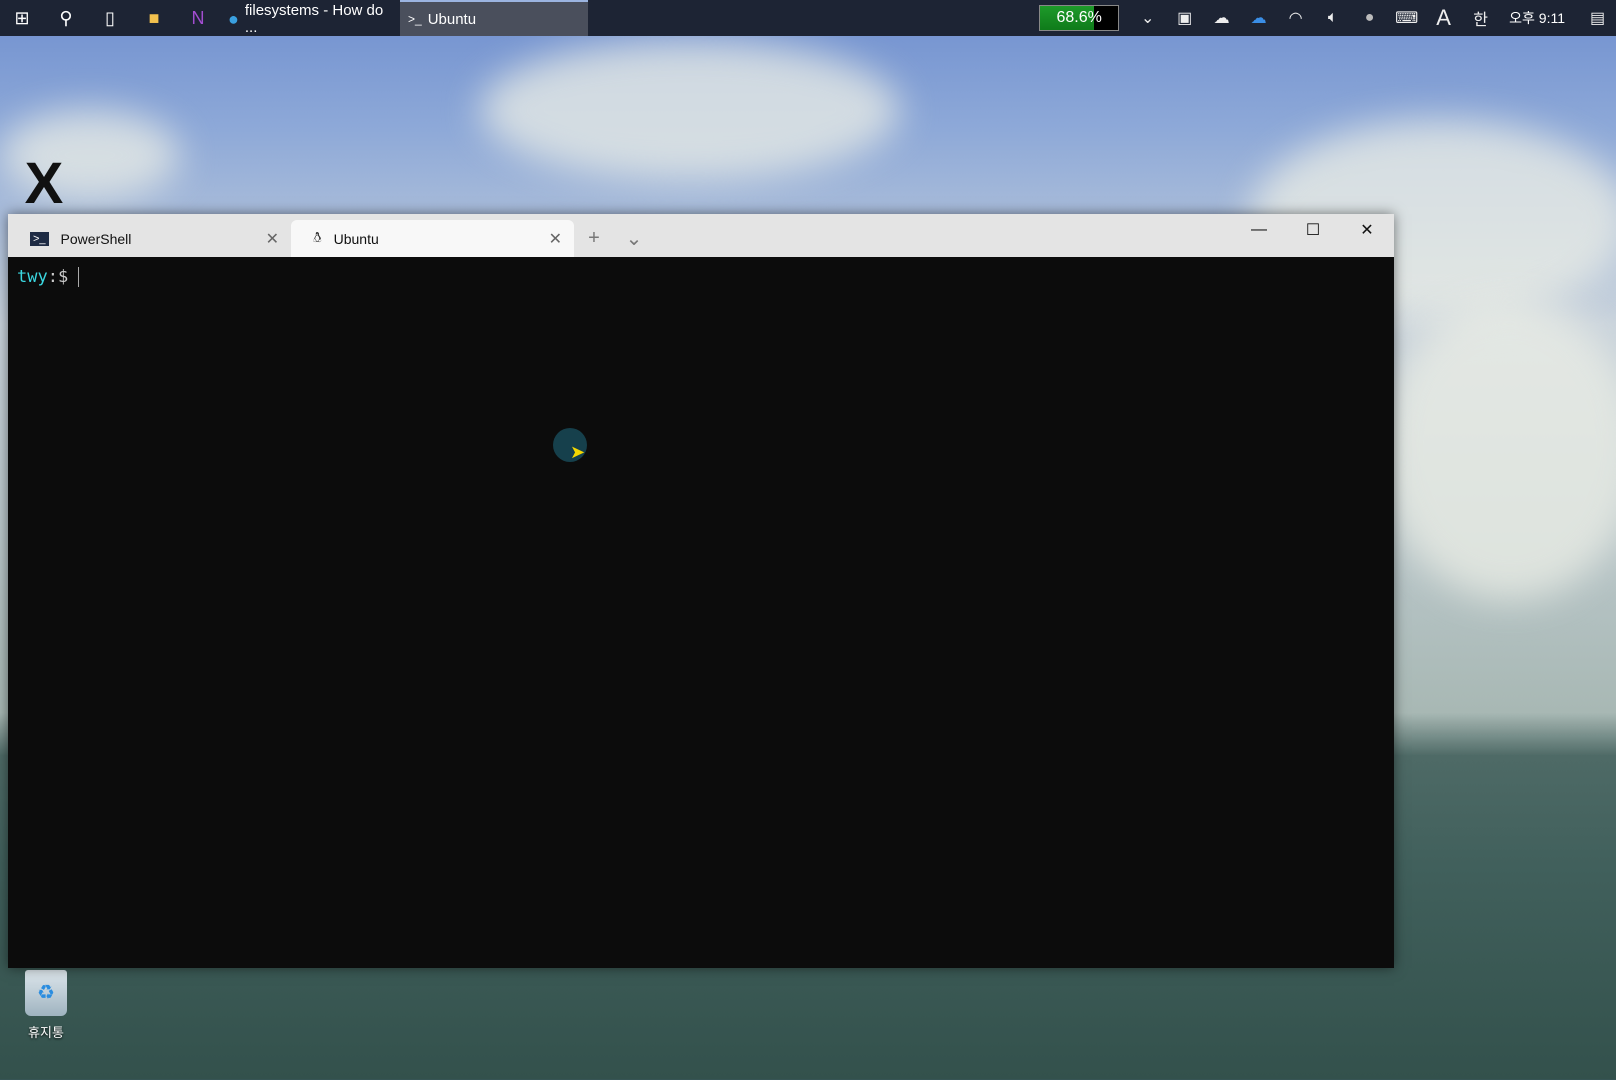  What do you see at coordinates (1313, 230) in the screenshot?
I see `maximize-button: ☐` at bounding box center [1313, 230].